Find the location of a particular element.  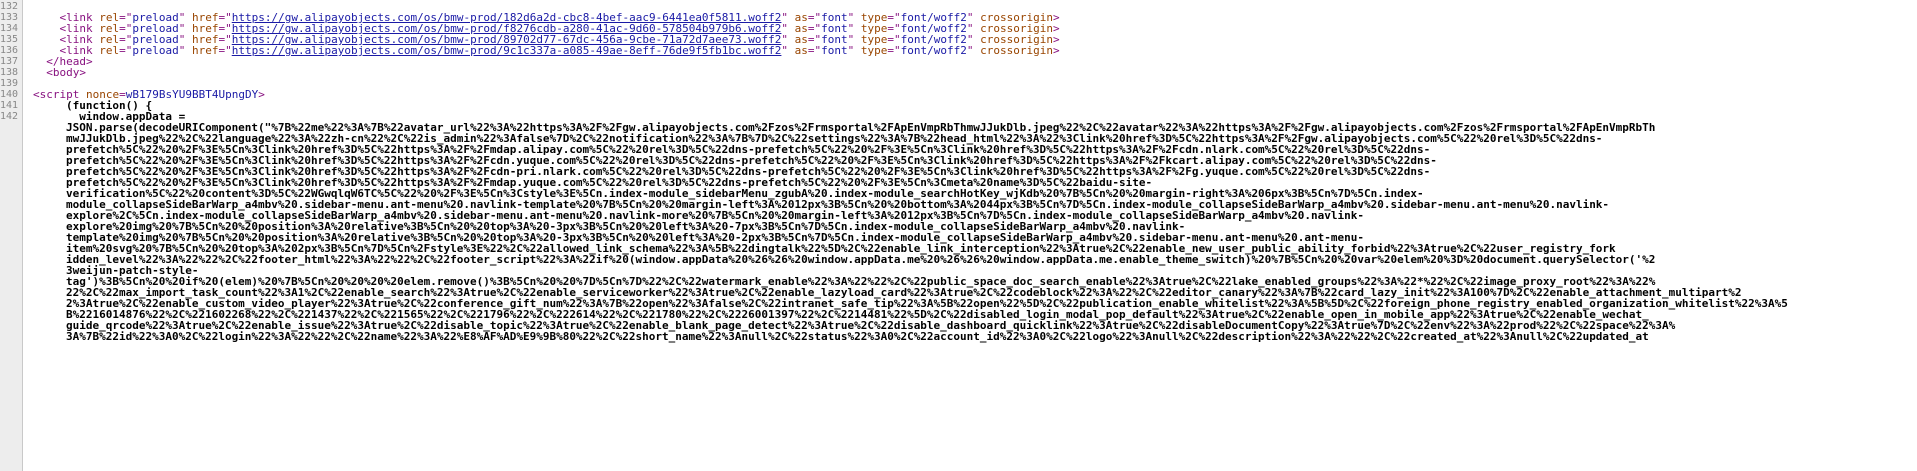

line-number: 142 is located at coordinates (11, 116).